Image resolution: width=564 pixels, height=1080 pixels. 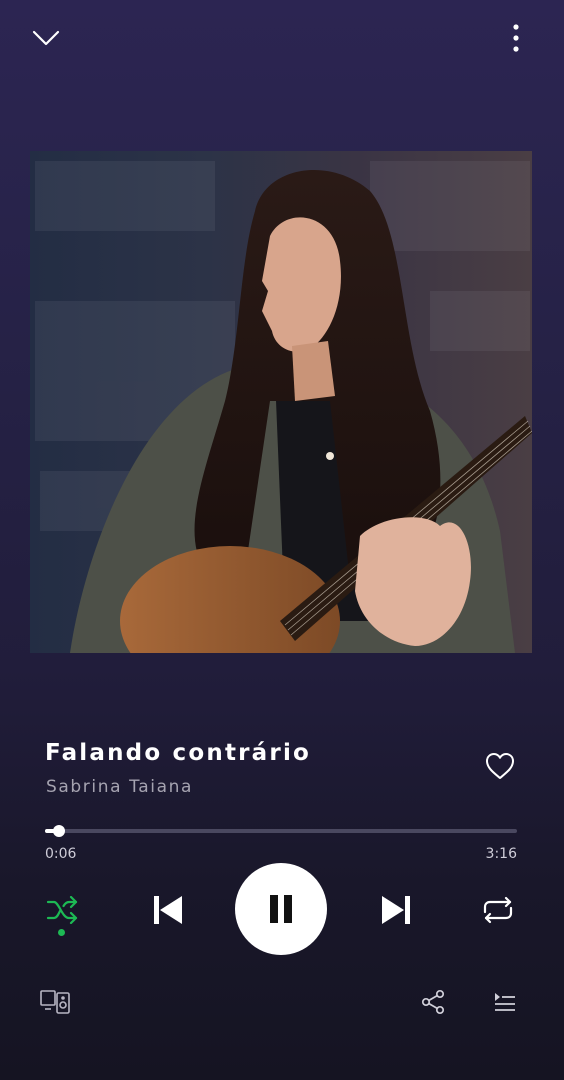 I want to click on progress-bar, so click(x=281, y=831).